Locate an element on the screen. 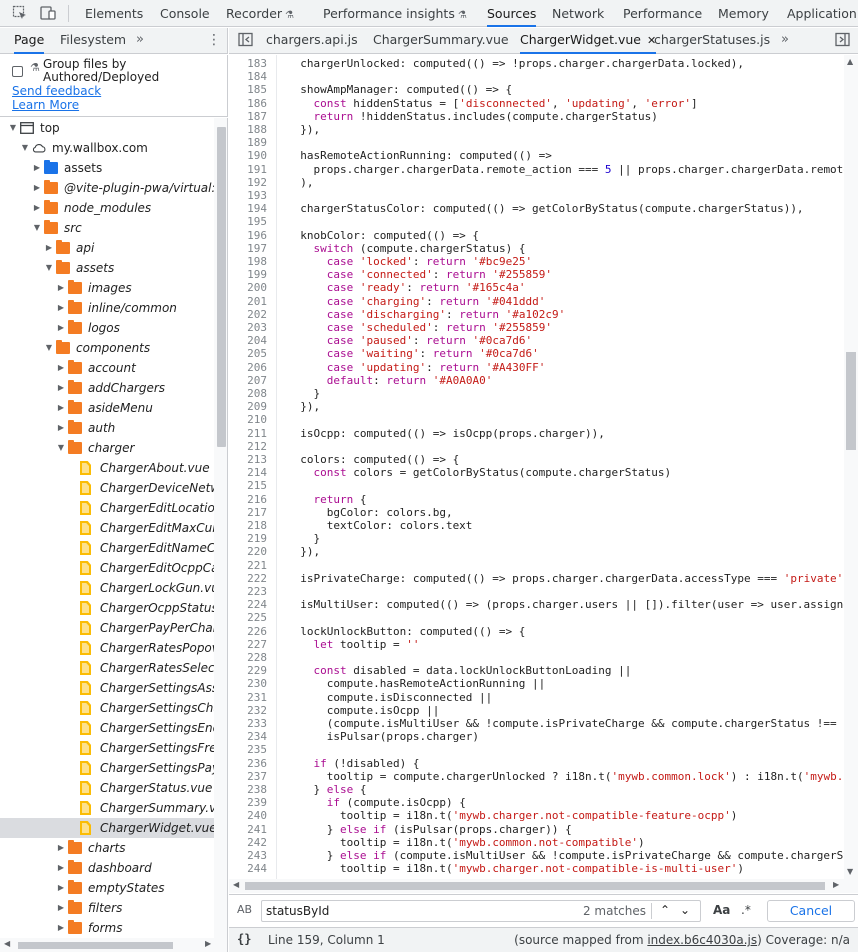 This screenshot has width=858, height=952. code-line: 196 knobColor: computed(() => { is located at coordinates (536, 235).